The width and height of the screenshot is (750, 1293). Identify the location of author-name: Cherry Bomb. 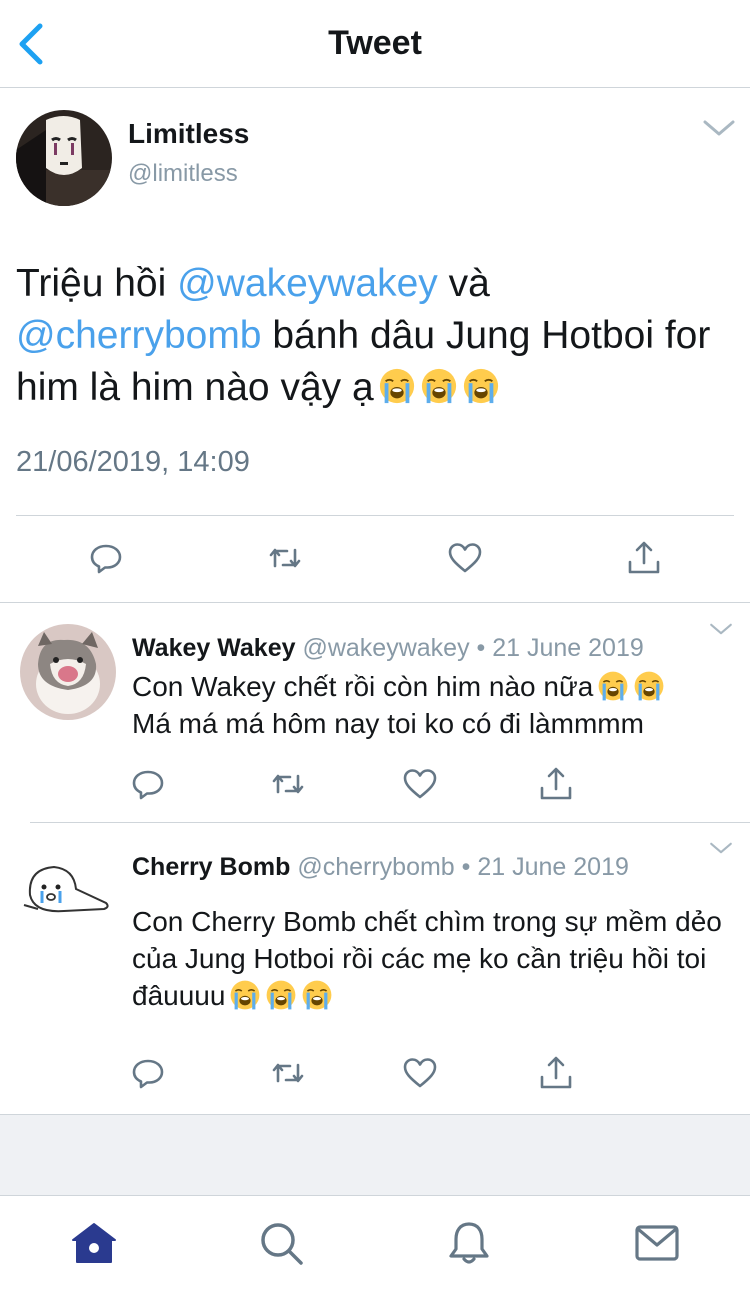
(211, 867).